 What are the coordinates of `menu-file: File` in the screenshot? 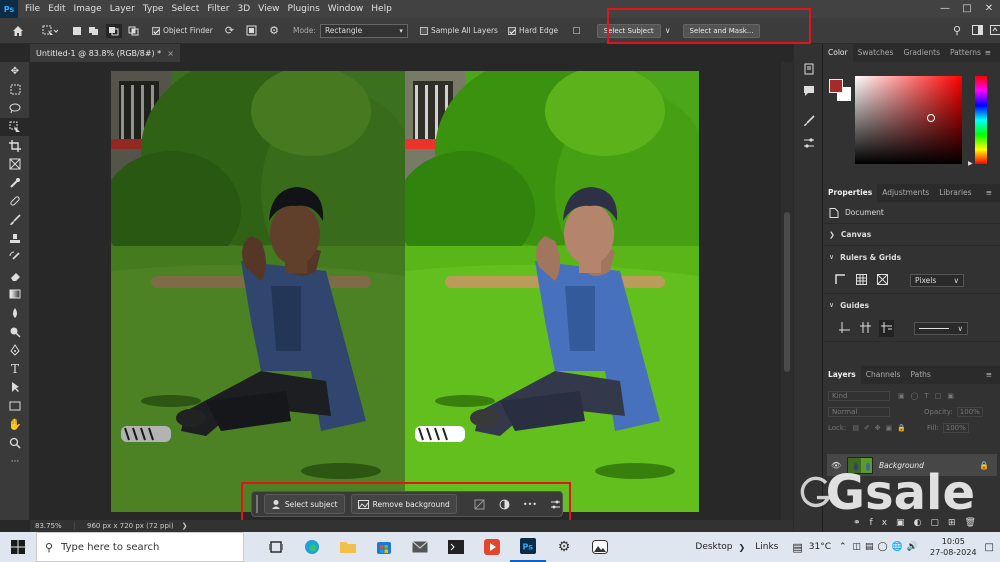 It's located at (32, 9).